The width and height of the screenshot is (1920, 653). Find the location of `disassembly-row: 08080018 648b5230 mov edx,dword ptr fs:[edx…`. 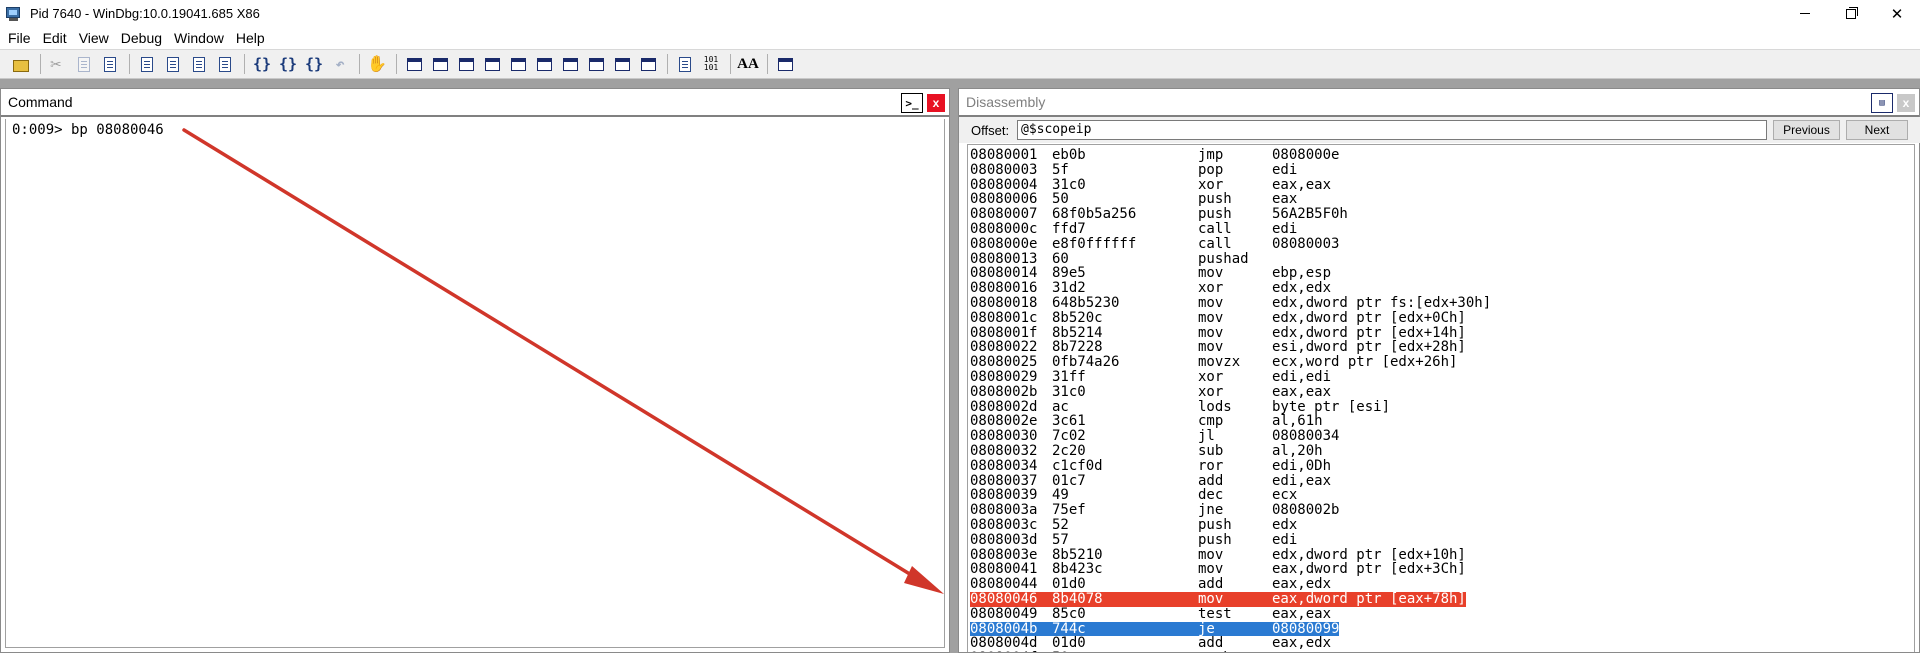

disassembly-row: 08080018 648b5230 mov edx,dword ptr fs:[edx… is located at coordinates (1441, 303).